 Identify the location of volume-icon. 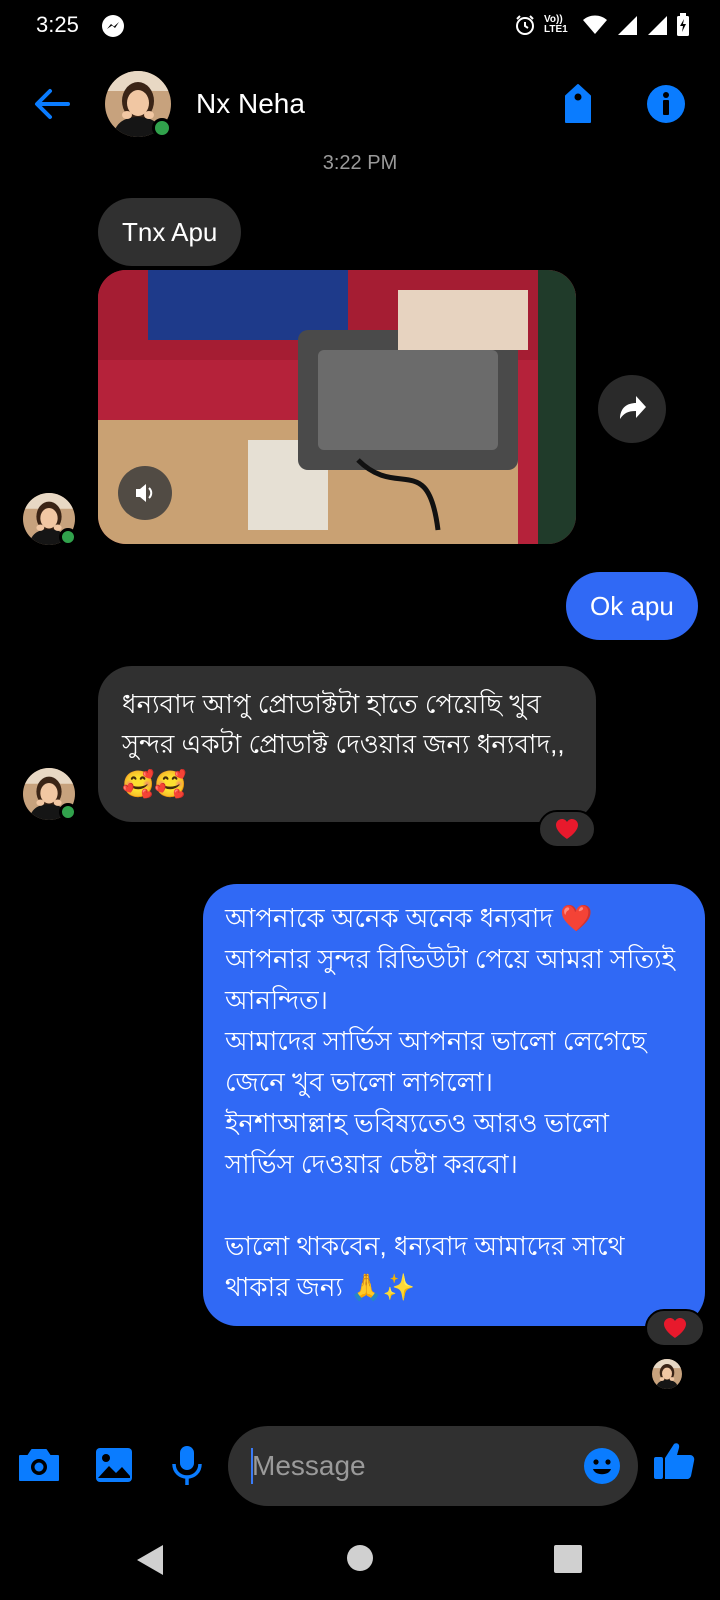
(144, 493).